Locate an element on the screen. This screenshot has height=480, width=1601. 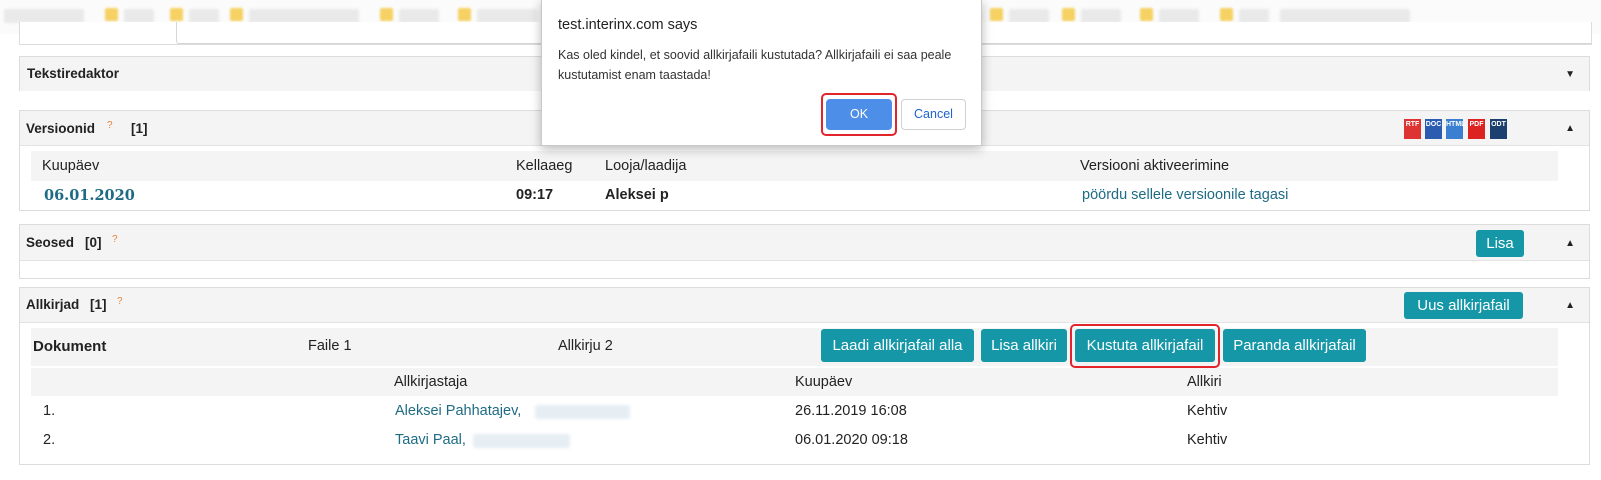
cancel-button: Cancel is located at coordinates (933, 114).